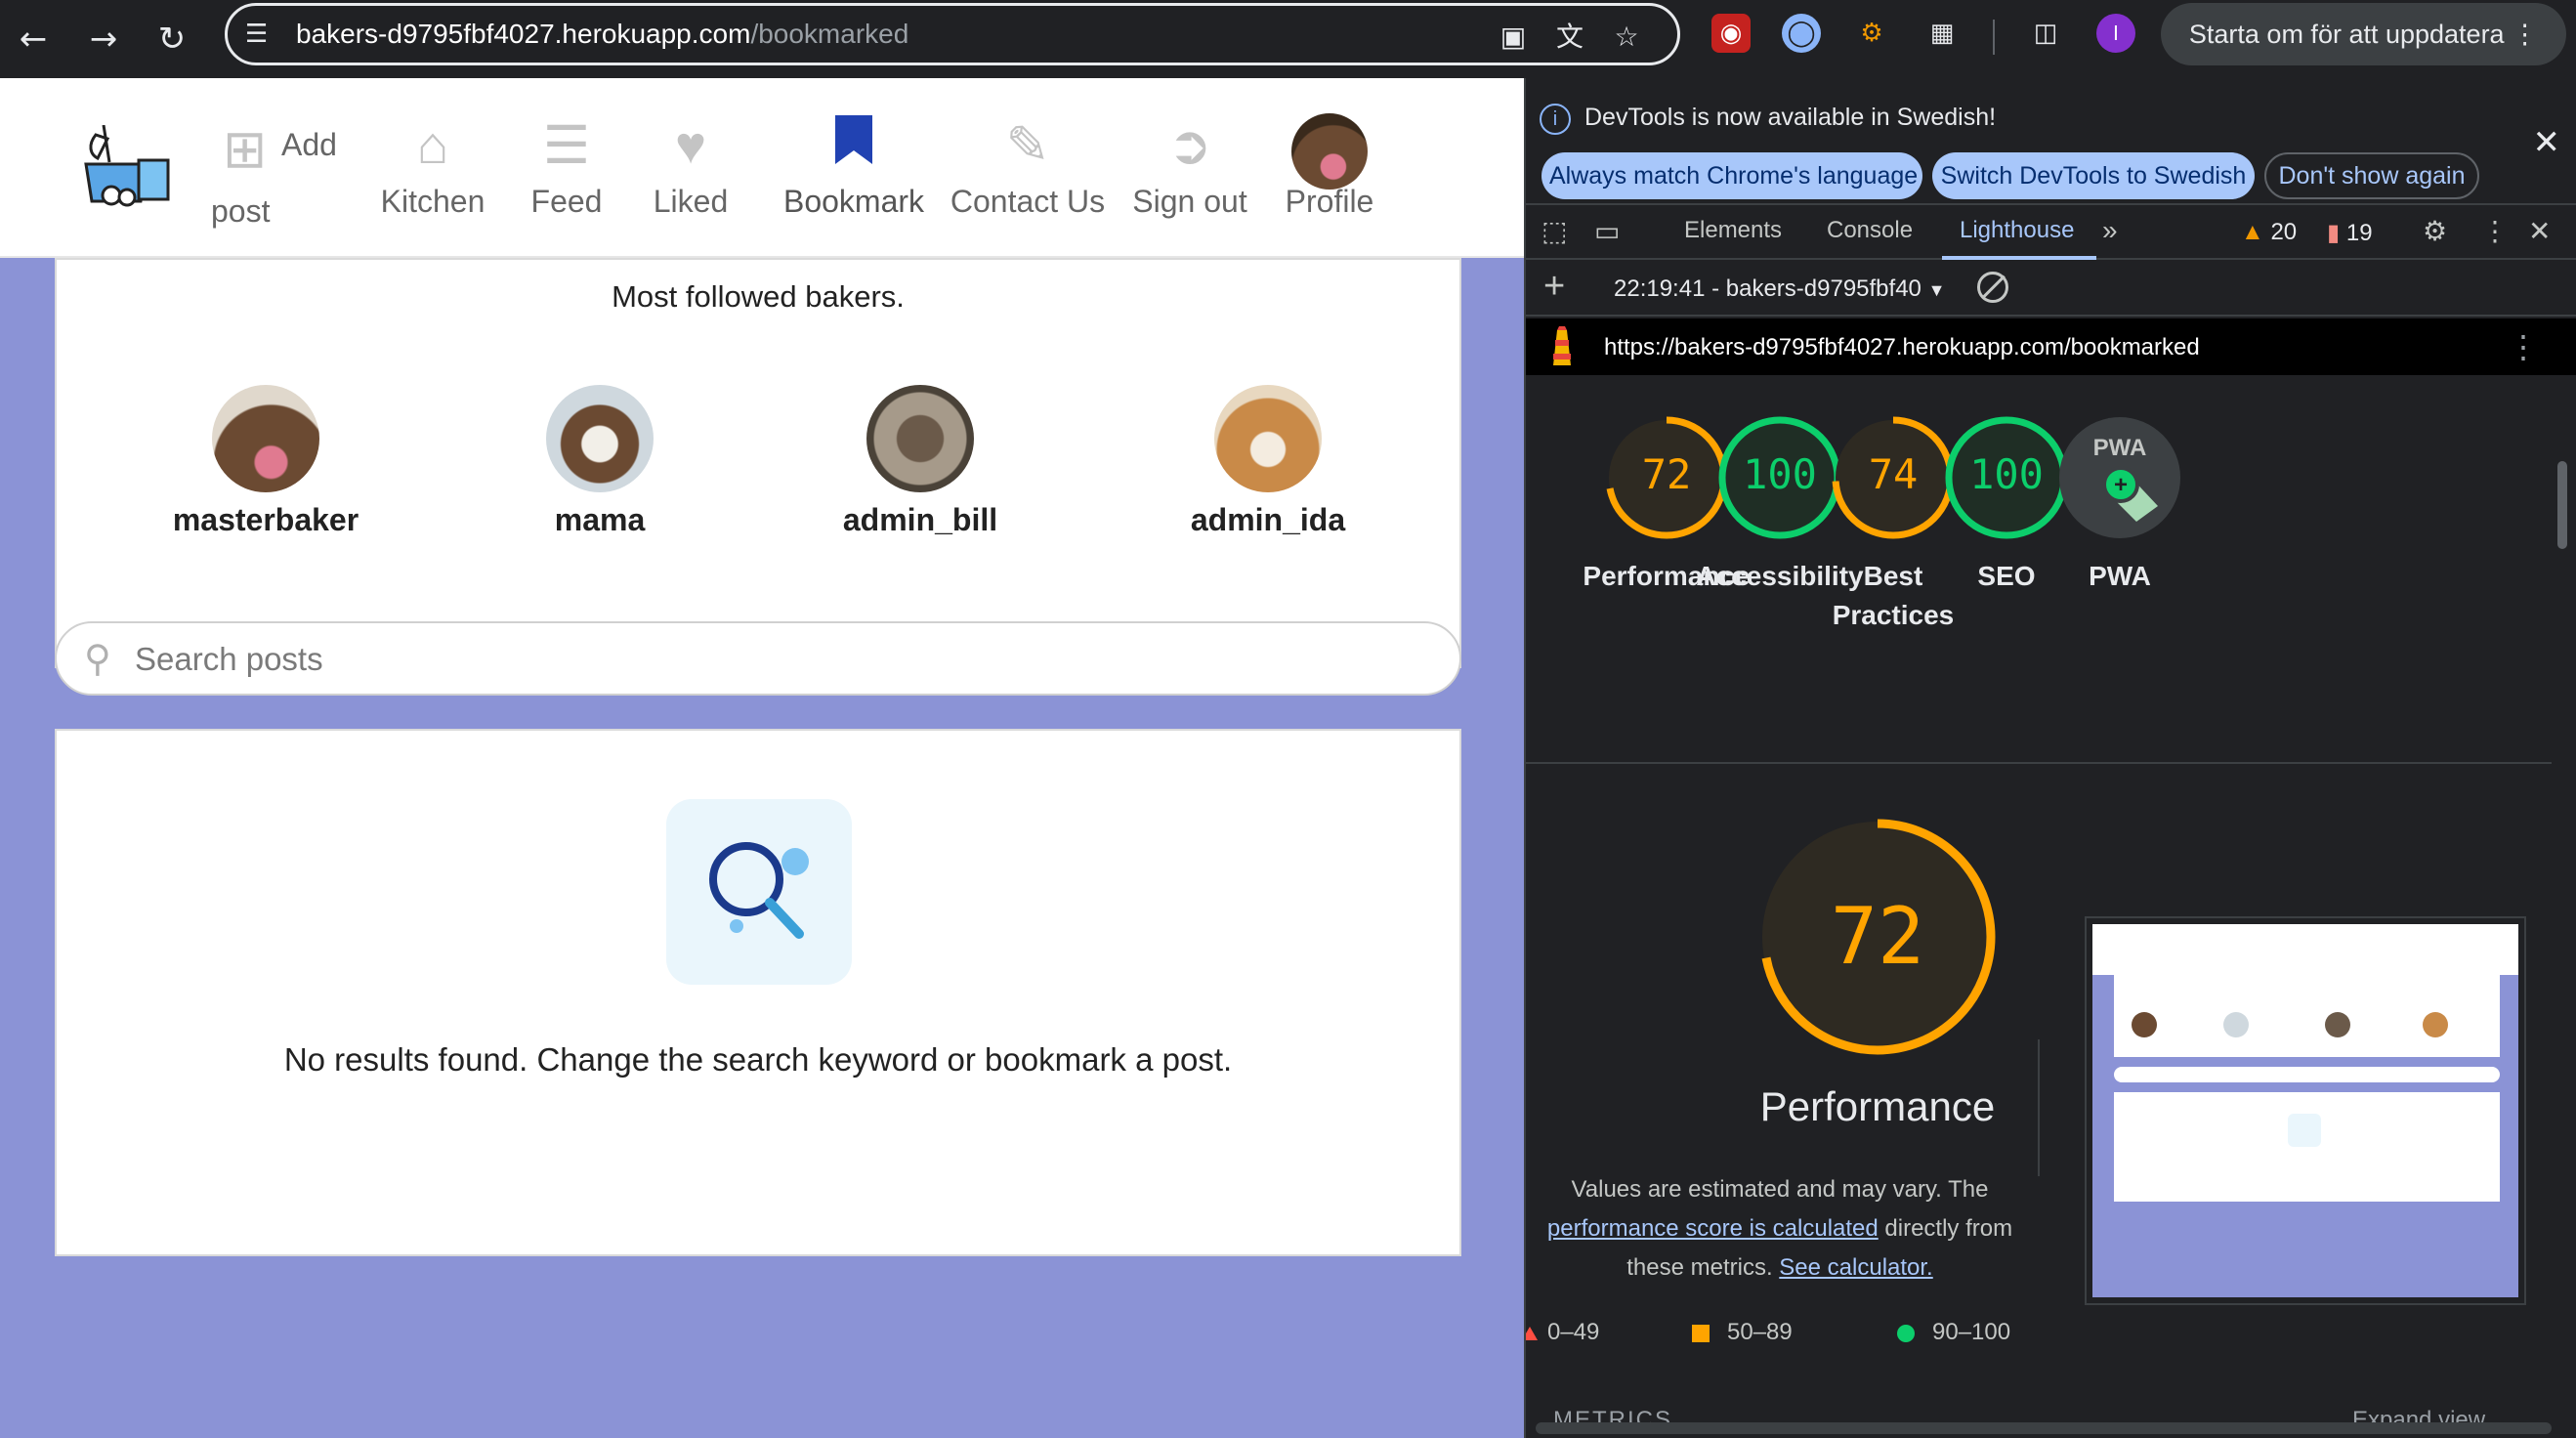 The height and width of the screenshot is (1438, 2576). What do you see at coordinates (1780, 1190) in the screenshot?
I see `note-text: Values are estimated and may vary. The` at bounding box center [1780, 1190].